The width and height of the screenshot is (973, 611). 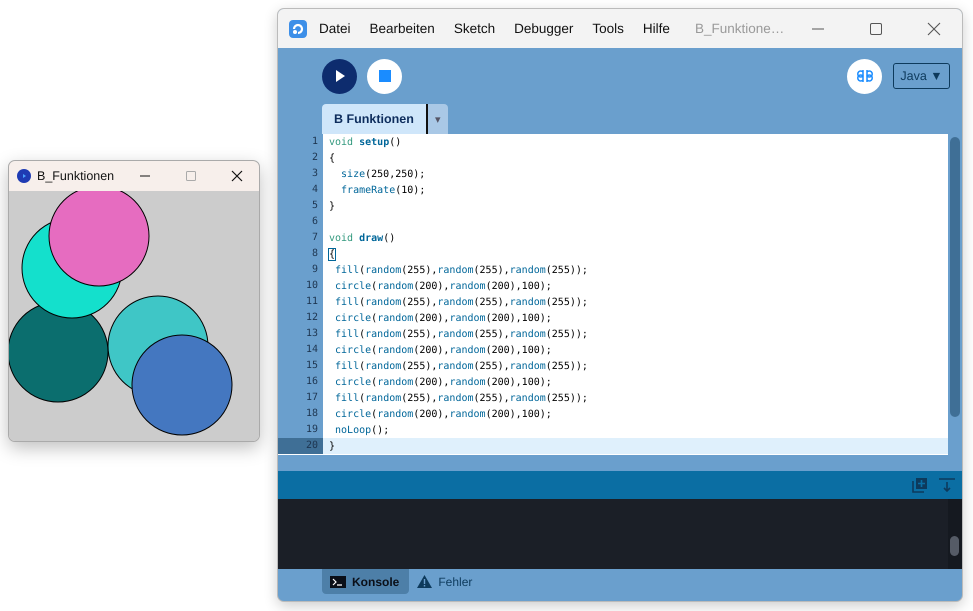 I want to click on code-line: size(250,250);, so click(x=383, y=174).